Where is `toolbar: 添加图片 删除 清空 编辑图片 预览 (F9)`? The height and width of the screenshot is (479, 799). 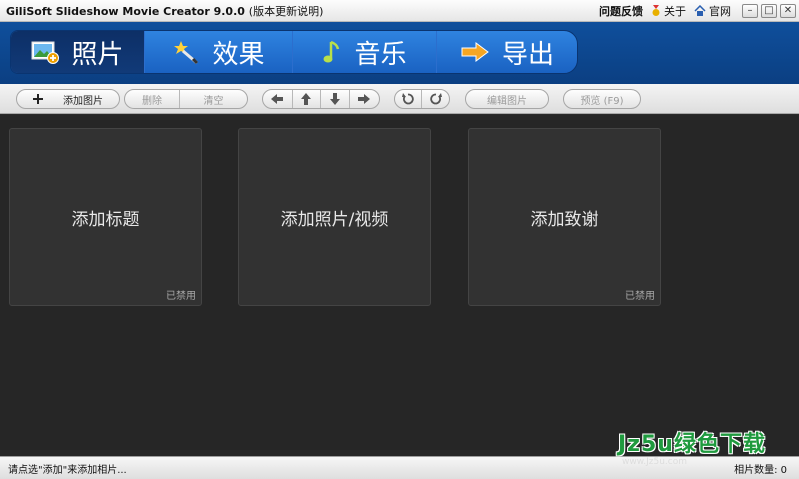
toolbar: 添加图片 删除 清空 编辑图片 预览 (F9) is located at coordinates (399, 99).